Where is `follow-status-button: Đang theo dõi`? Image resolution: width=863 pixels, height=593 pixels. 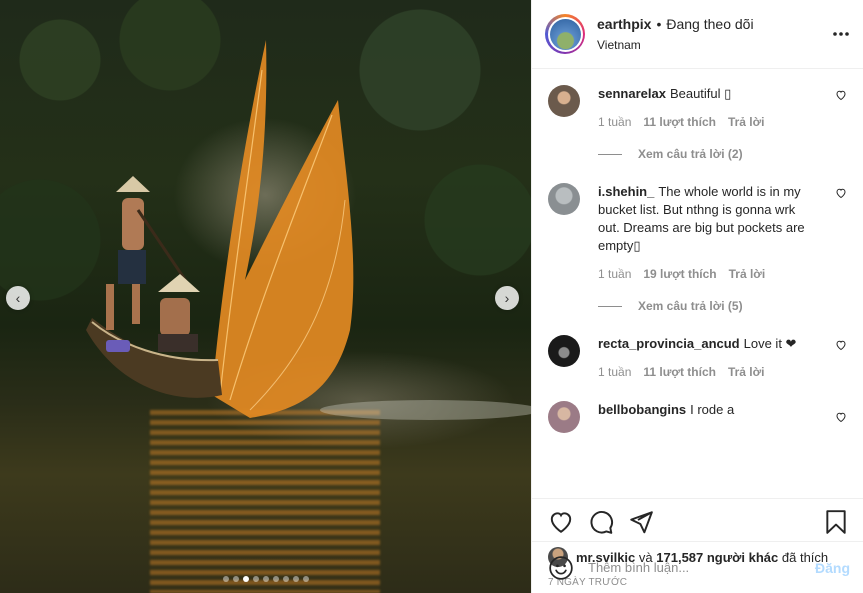 follow-status-button: Đang theo dõi is located at coordinates (709, 24).